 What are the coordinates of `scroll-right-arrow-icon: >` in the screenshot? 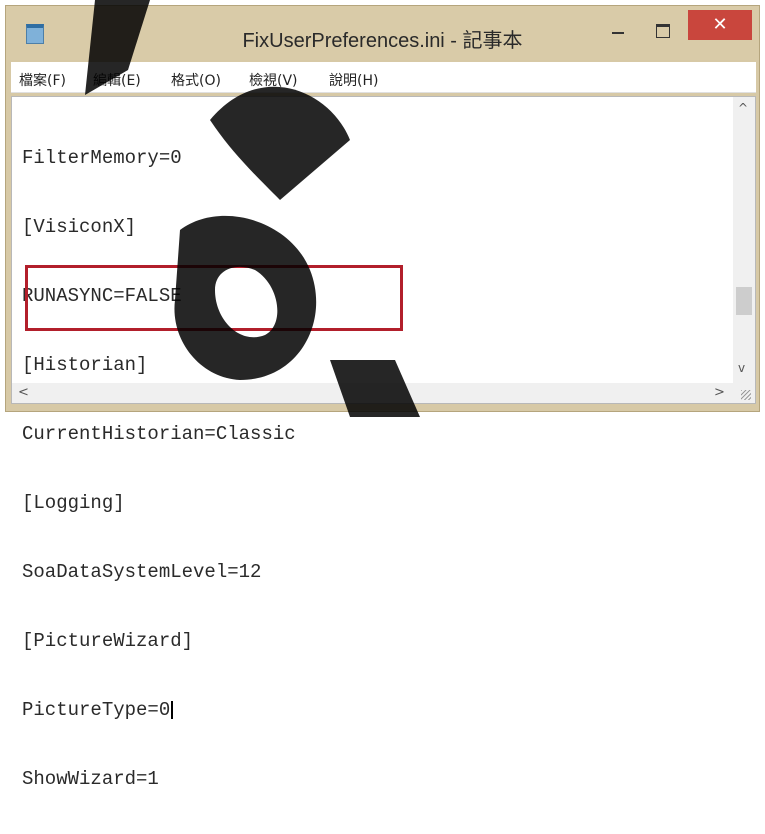 It's located at (719, 392).